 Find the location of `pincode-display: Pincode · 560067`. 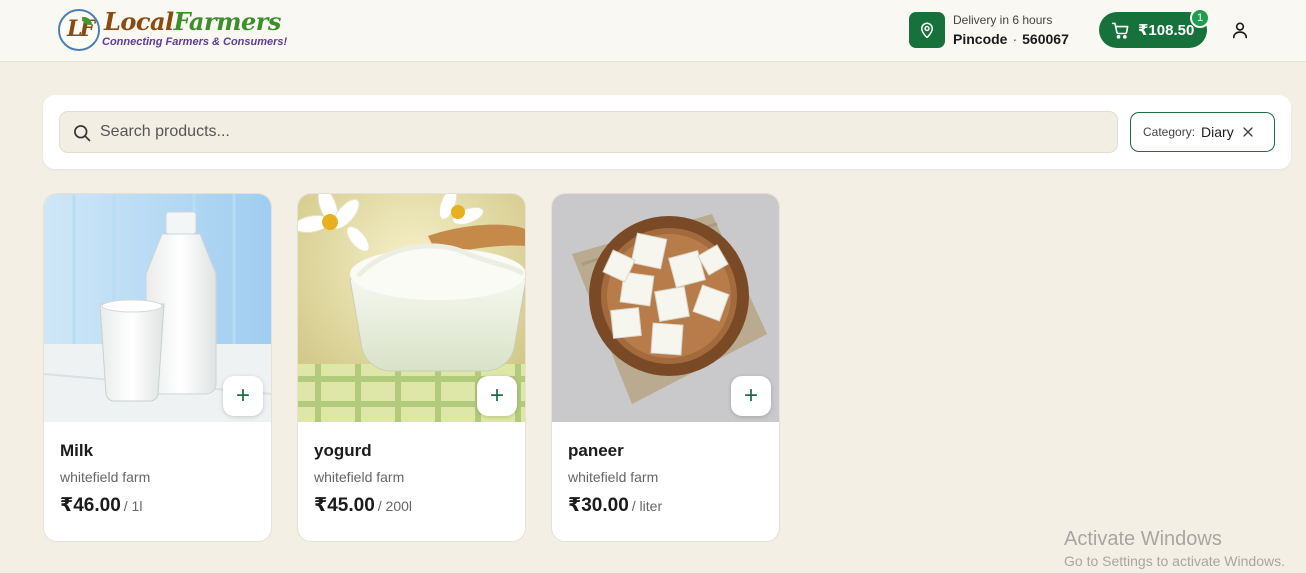

pincode-display: Pincode · 560067 is located at coordinates (1011, 39).